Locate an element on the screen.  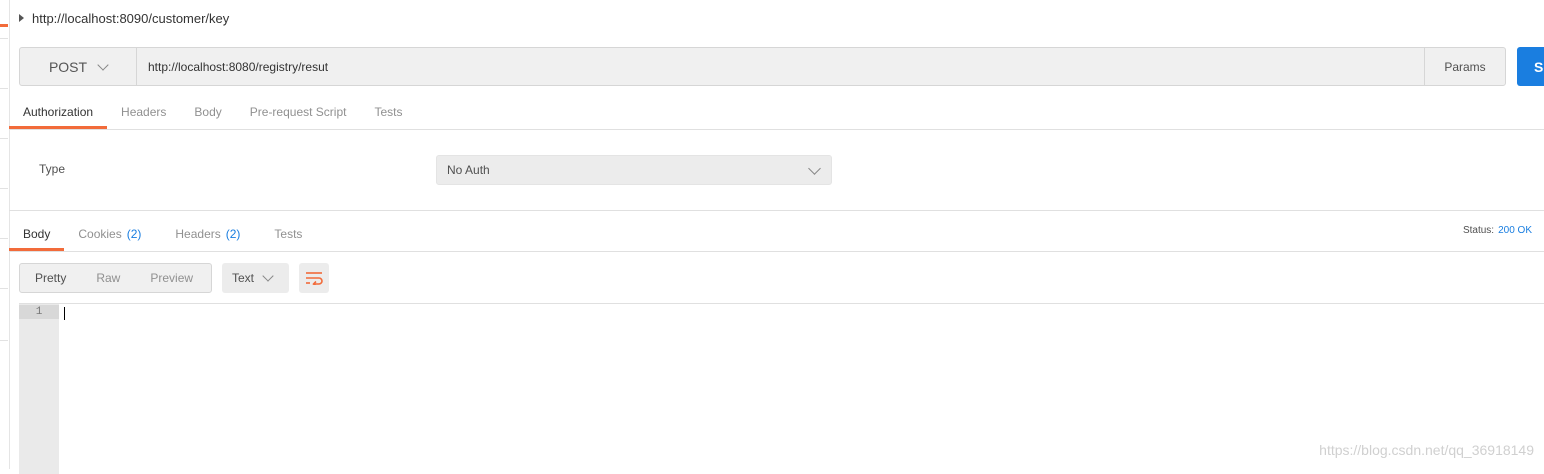
sidebar-active-marker is located at coordinates (4, 25).